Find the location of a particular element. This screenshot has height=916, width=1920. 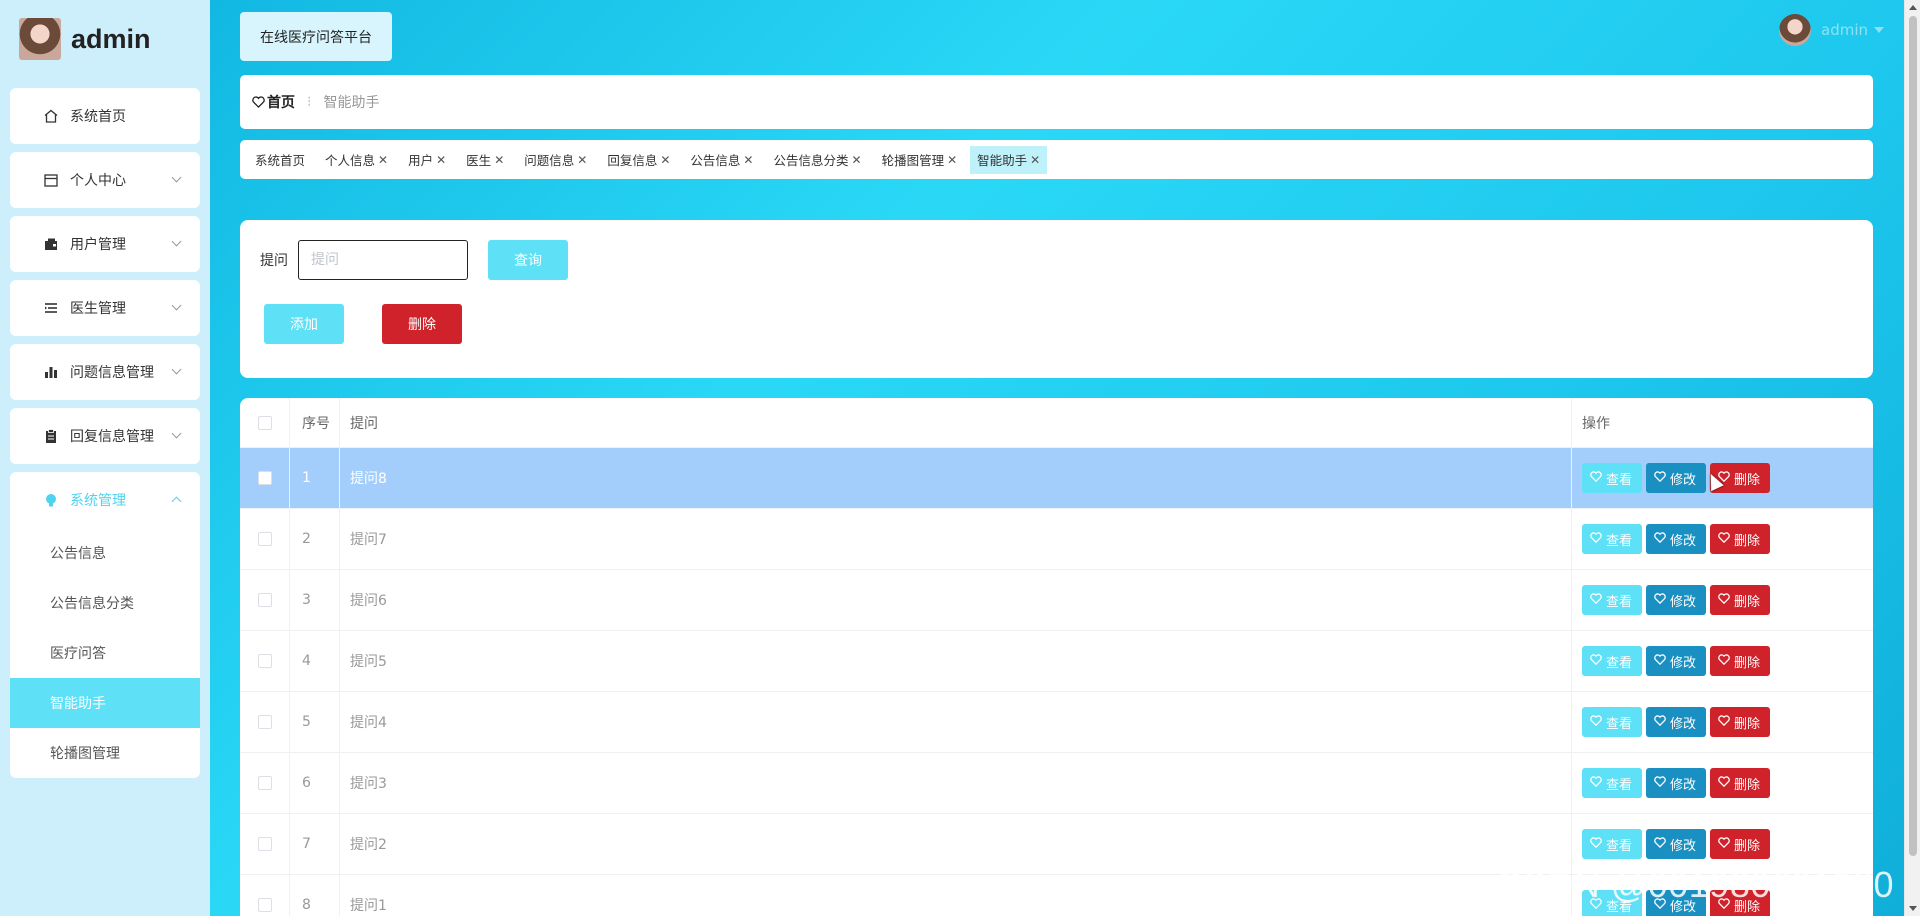

list-icon is located at coordinates (51, 308).